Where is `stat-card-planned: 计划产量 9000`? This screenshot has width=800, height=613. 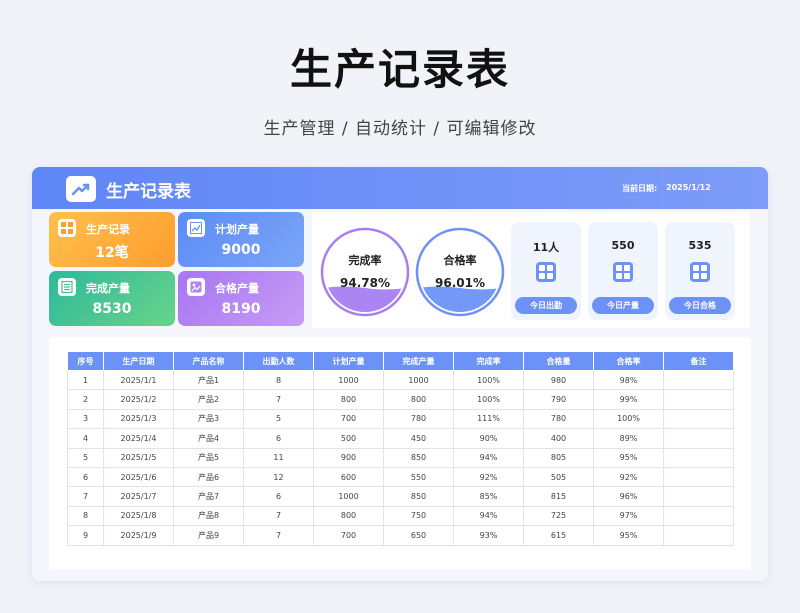 stat-card-planned: 计划产量 9000 is located at coordinates (241, 239).